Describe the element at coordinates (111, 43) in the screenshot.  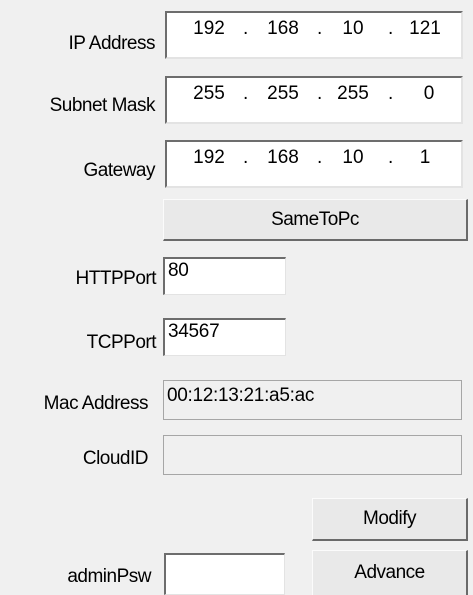
I see `ip-address-label: IP Address` at that location.